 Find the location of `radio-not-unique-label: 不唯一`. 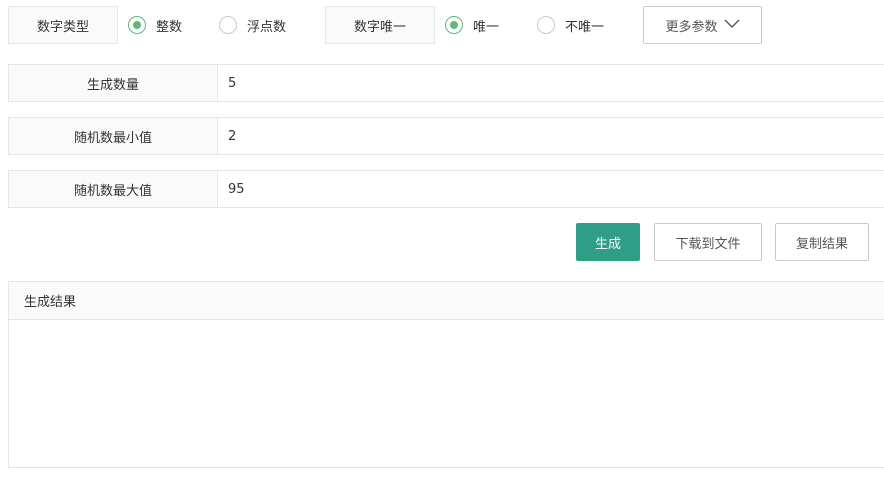

radio-not-unique-label: 不唯一 is located at coordinates (585, 27).